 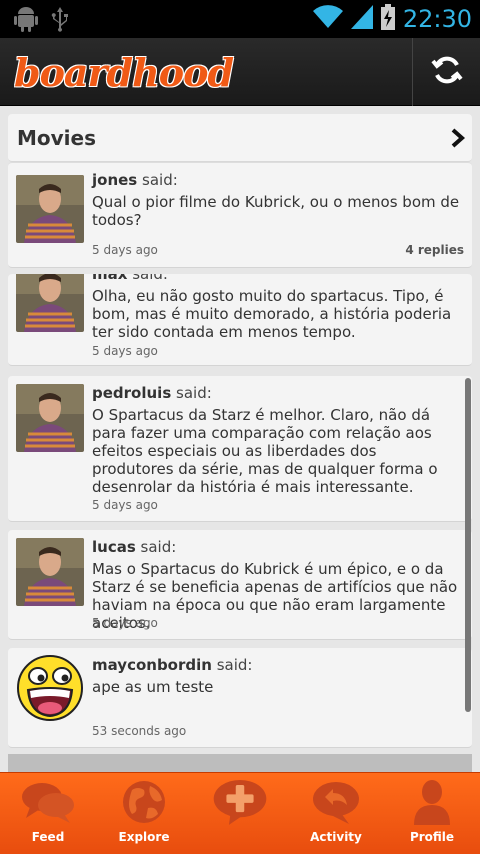 I want to click on refresh-icon, so click(x=447, y=72).